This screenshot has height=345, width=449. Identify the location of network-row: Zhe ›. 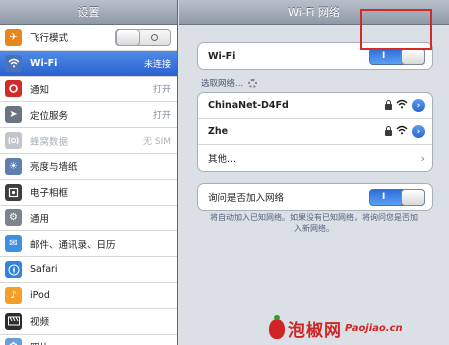
(315, 132).